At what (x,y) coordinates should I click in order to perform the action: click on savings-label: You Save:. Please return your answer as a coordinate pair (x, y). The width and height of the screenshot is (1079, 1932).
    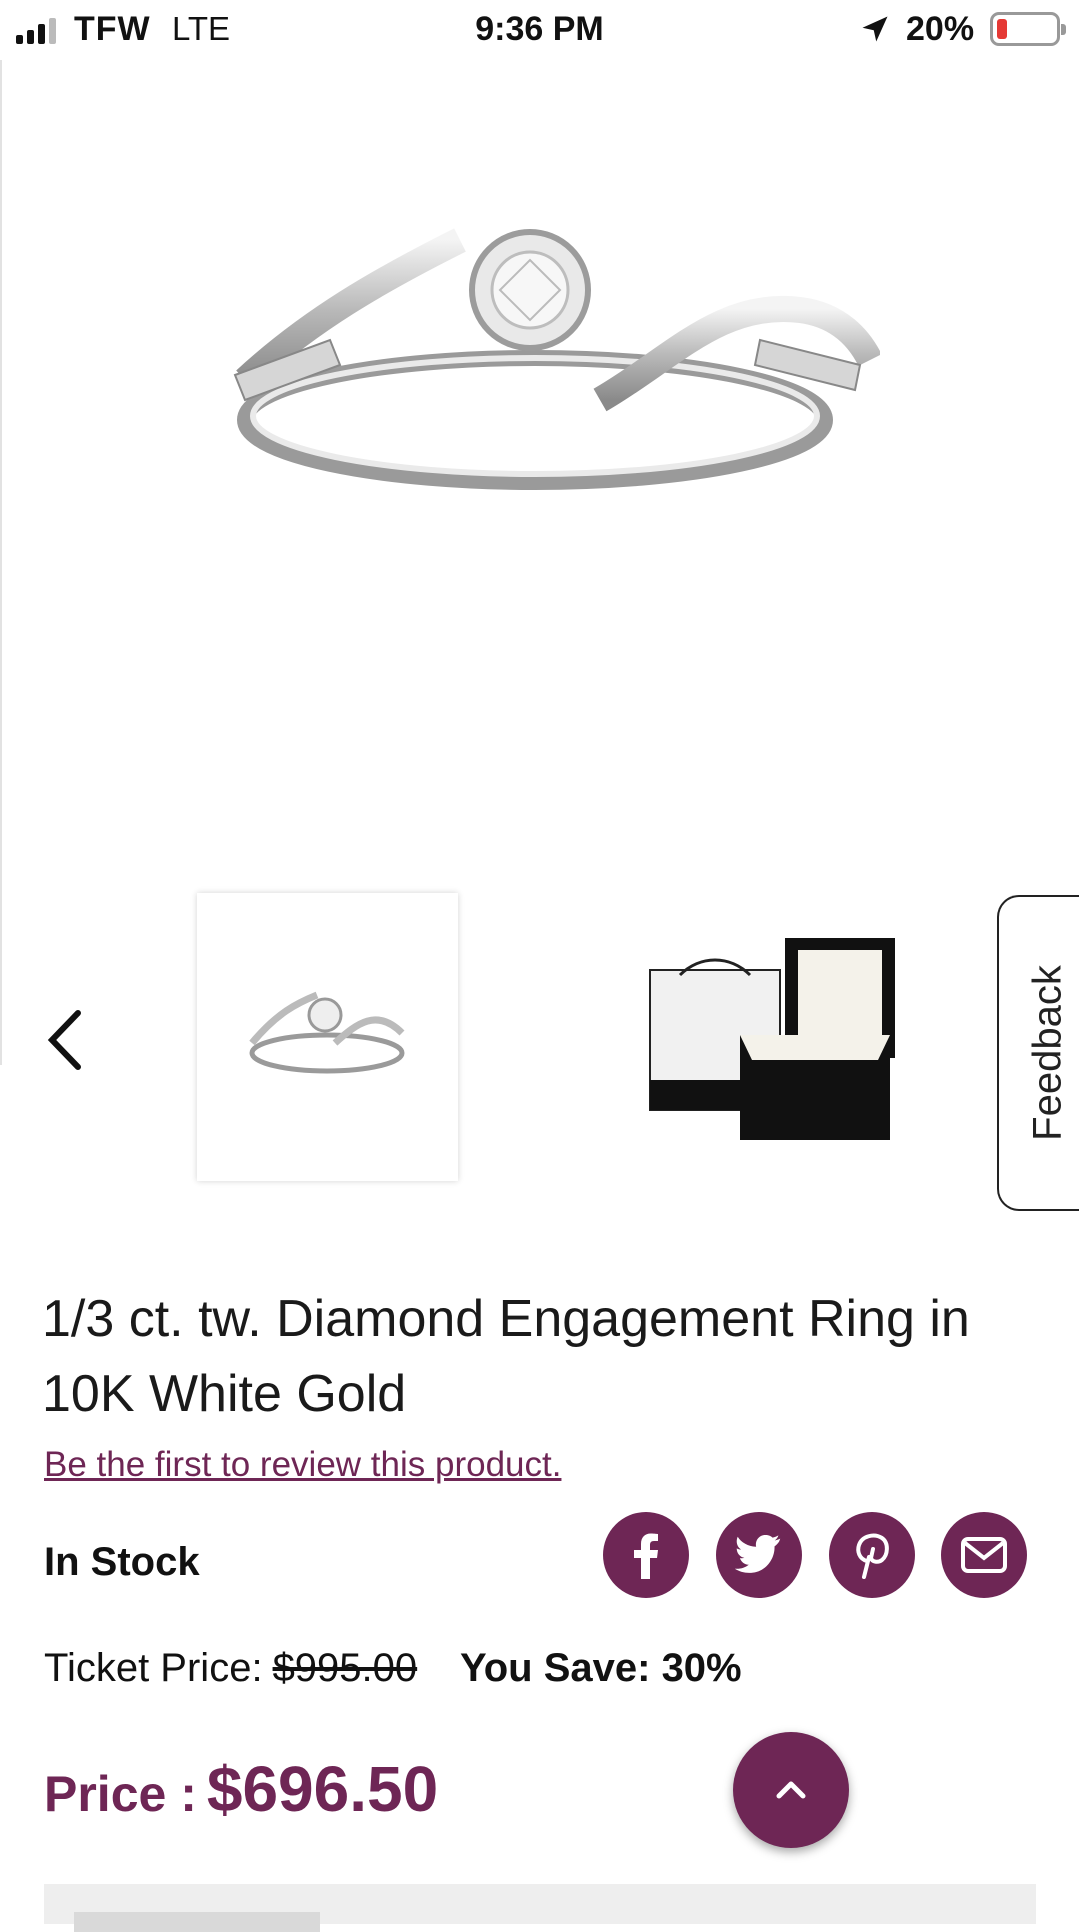
    Looking at the image, I should click on (555, 1668).